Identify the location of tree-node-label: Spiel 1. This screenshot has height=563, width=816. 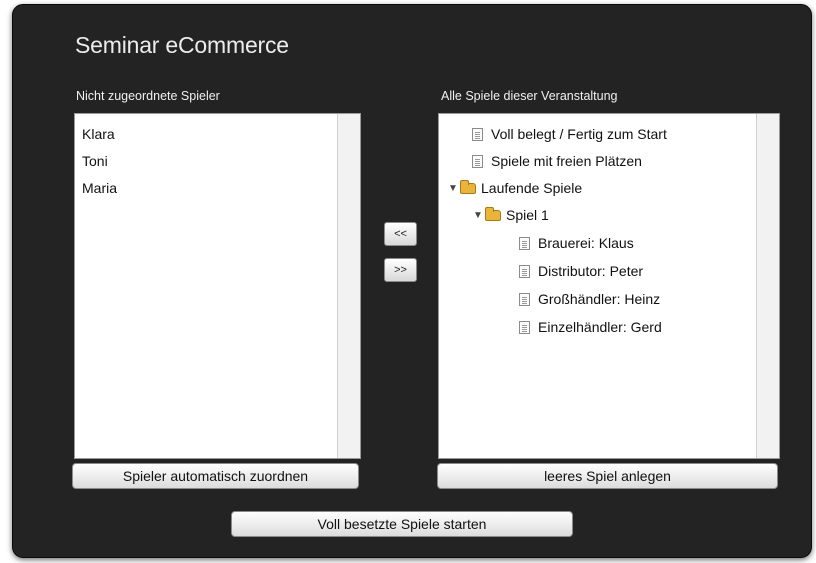
(527, 215).